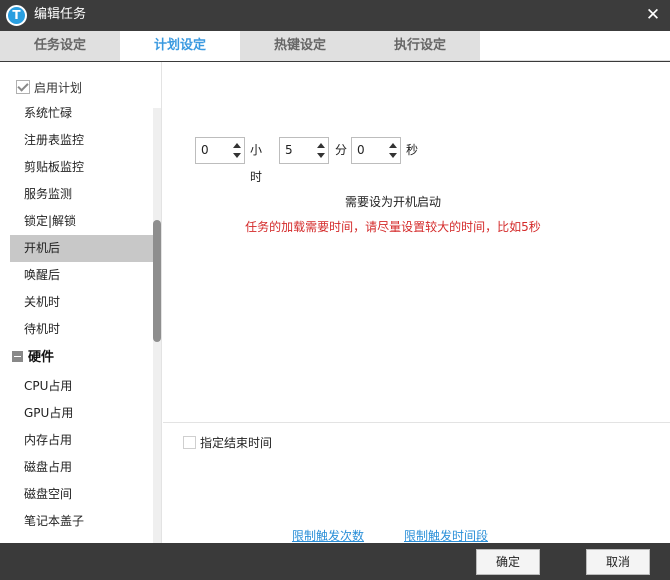 This screenshot has width=670, height=580. What do you see at coordinates (82, 386) in the screenshot?
I see `list-item-cpu-usage: CPU占用` at bounding box center [82, 386].